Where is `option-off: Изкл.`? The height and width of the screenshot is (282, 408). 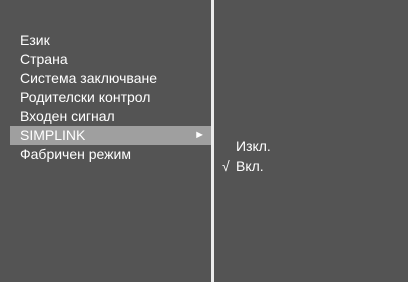 option-off: Изкл. is located at coordinates (311, 146).